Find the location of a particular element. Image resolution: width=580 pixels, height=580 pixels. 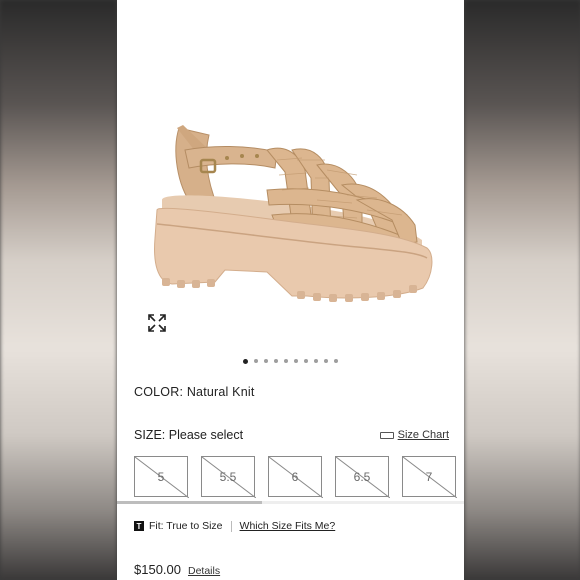

size-option-label: 7 is located at coordinates (429, 476).